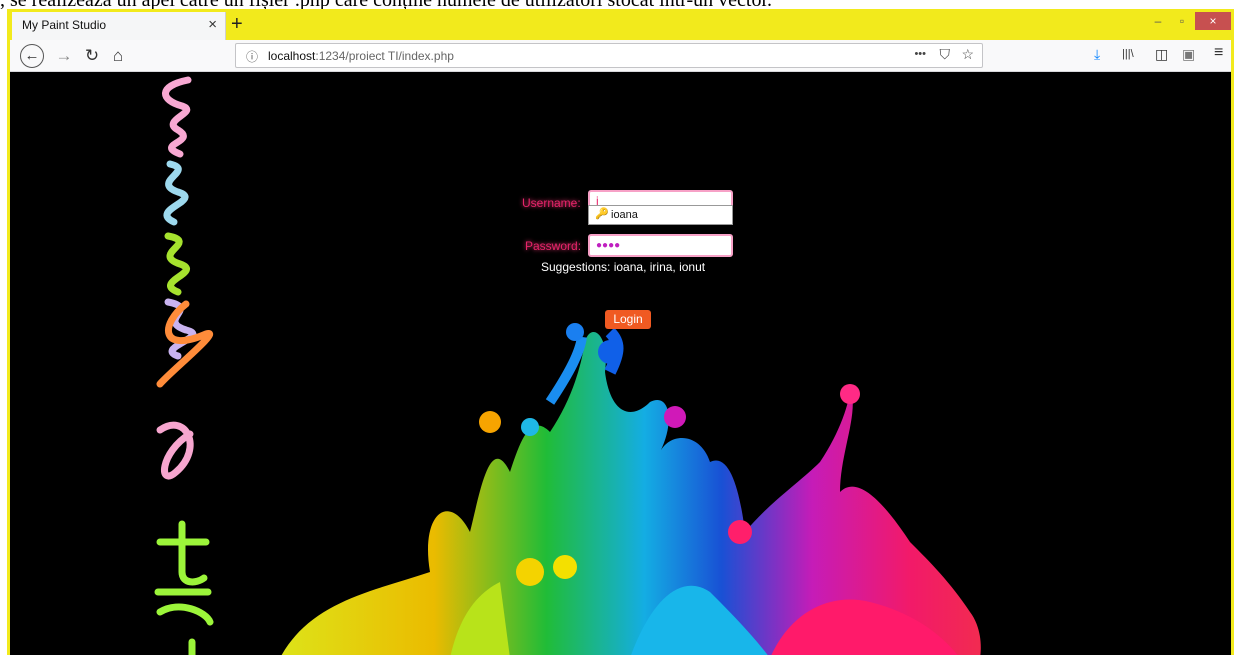 The image size is (1241, 655). I want to click on menu-icon: ≡, so click(1218, 53).